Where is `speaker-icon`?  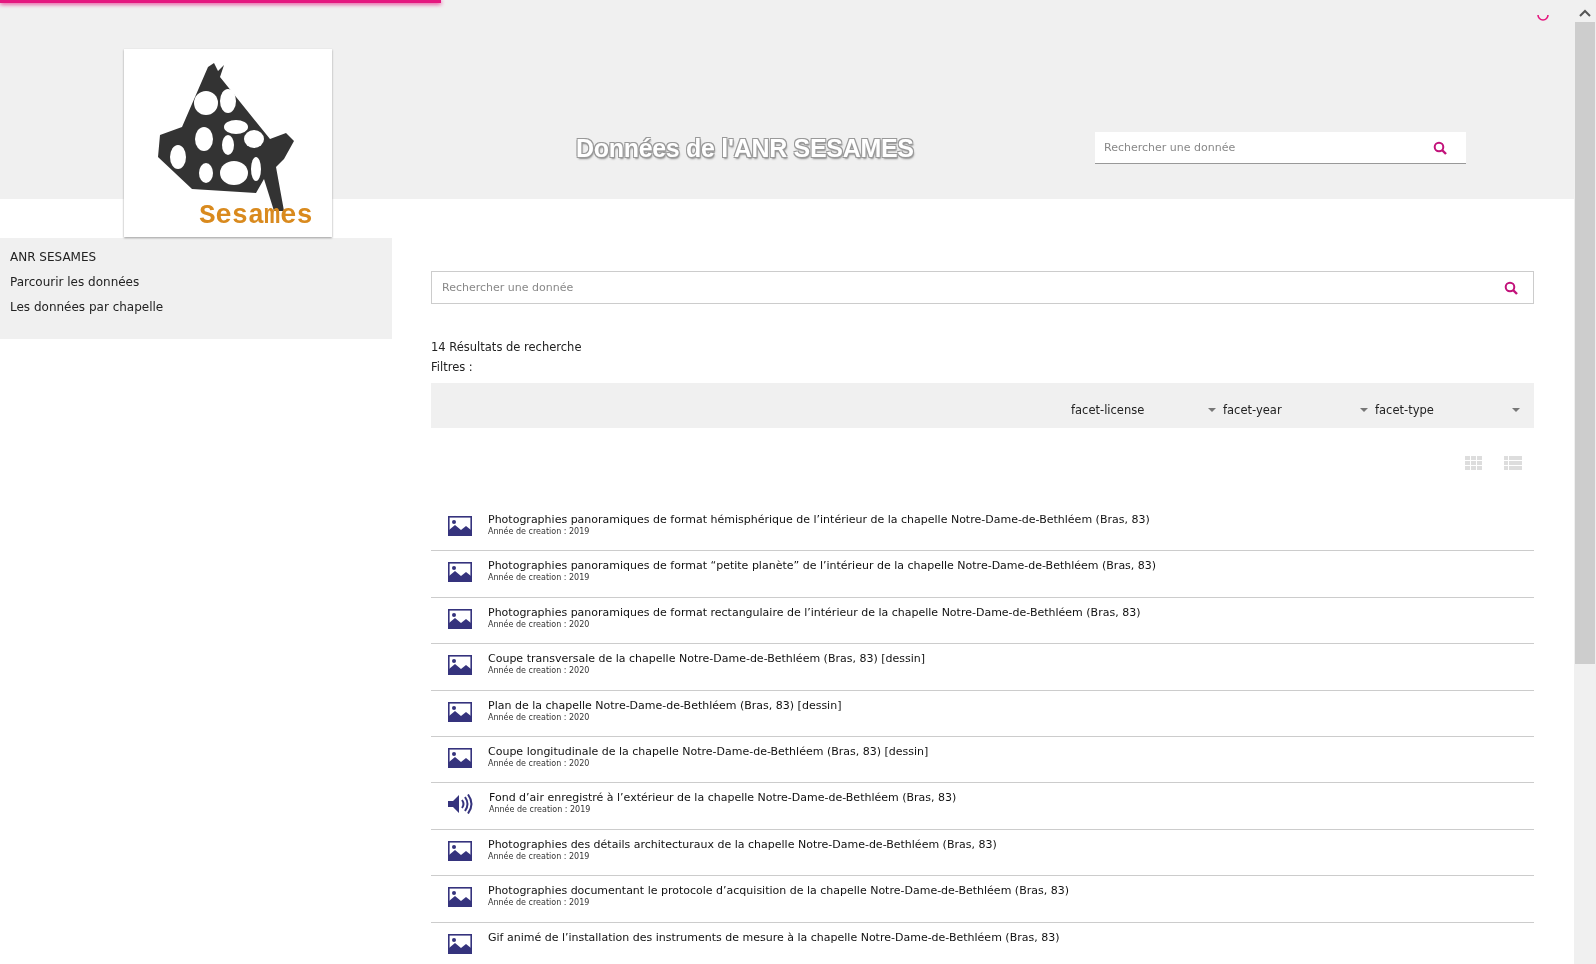
speaker-icon is located at coordinates (460, 804).